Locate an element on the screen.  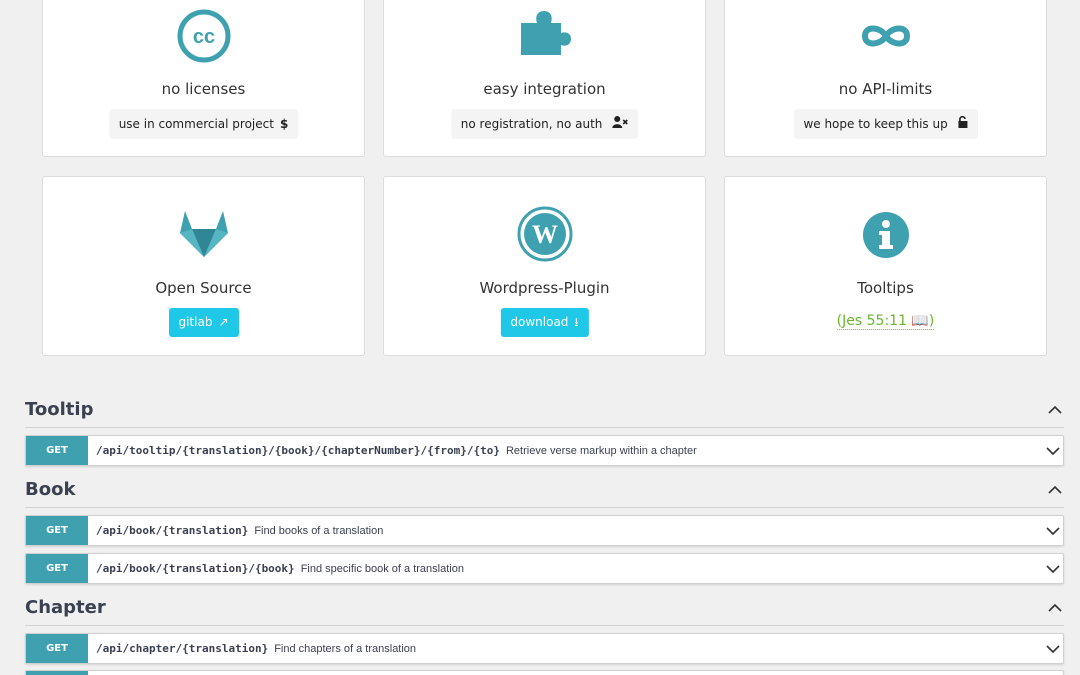
download-icon: ⭳ is located at coordinates (576, 322).